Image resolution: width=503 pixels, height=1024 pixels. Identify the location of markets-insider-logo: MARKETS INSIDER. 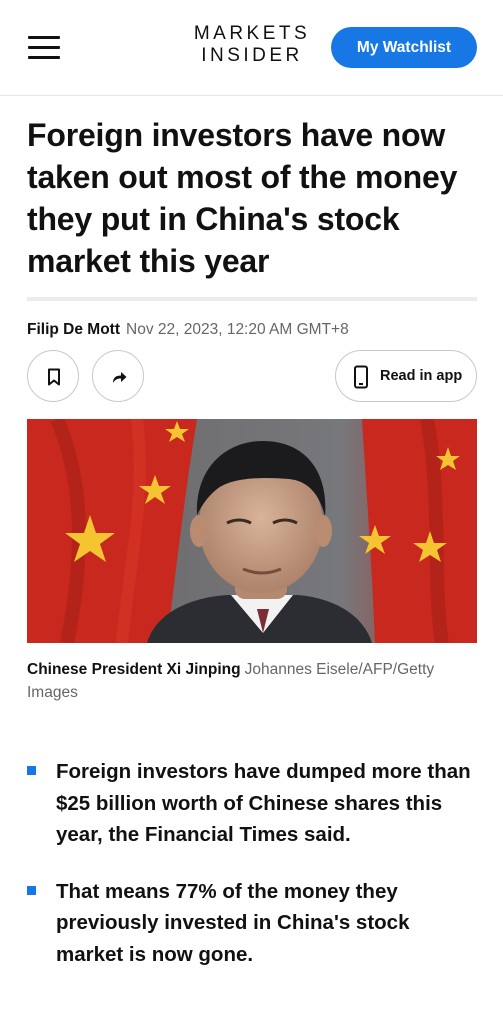
(252, 45).